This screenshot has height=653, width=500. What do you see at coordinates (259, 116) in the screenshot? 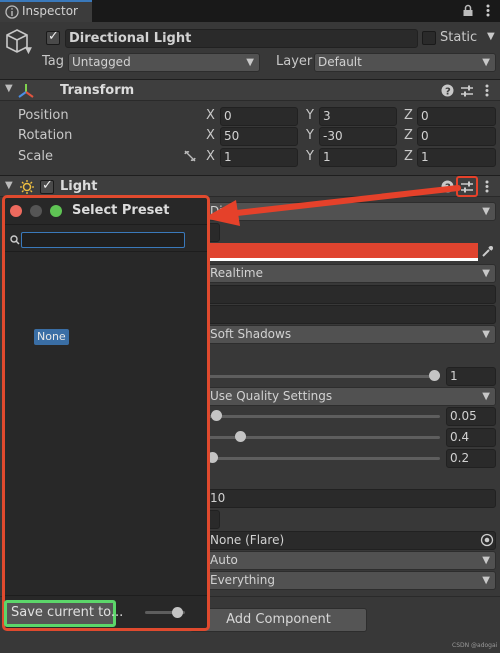
I see `position-x-field: 0` at bounding box center [259, 116].